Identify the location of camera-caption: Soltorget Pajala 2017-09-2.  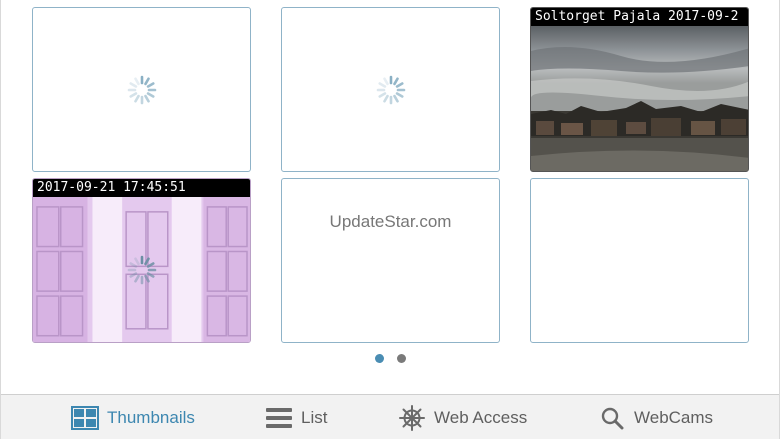
(639, 17).